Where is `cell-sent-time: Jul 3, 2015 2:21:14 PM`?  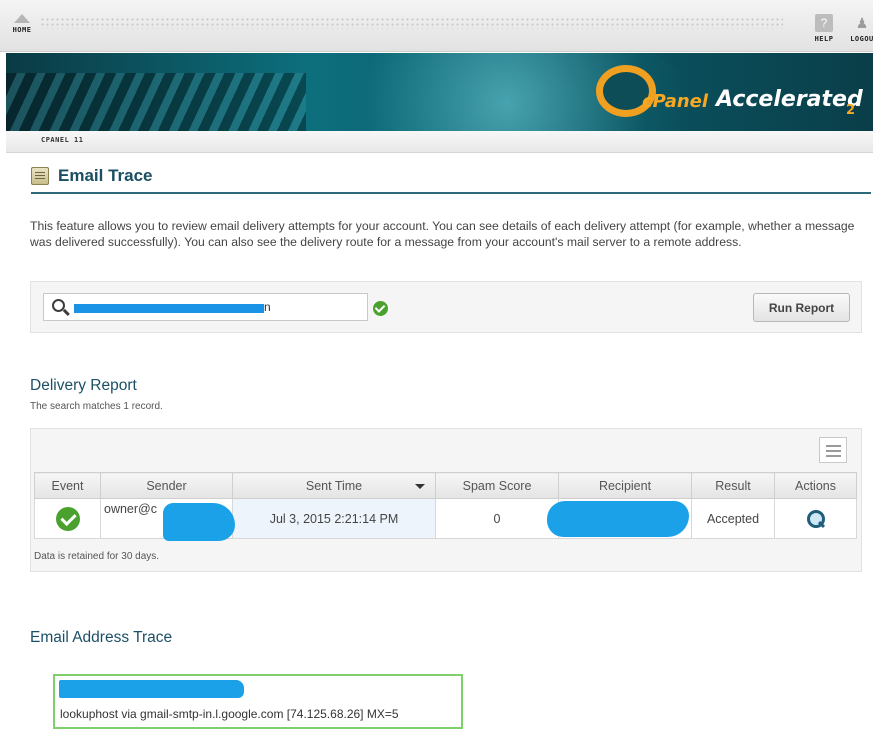
cell-sent-time: Jul 3, 2015 2:21:14 PM is located at coordinates (334, 518).